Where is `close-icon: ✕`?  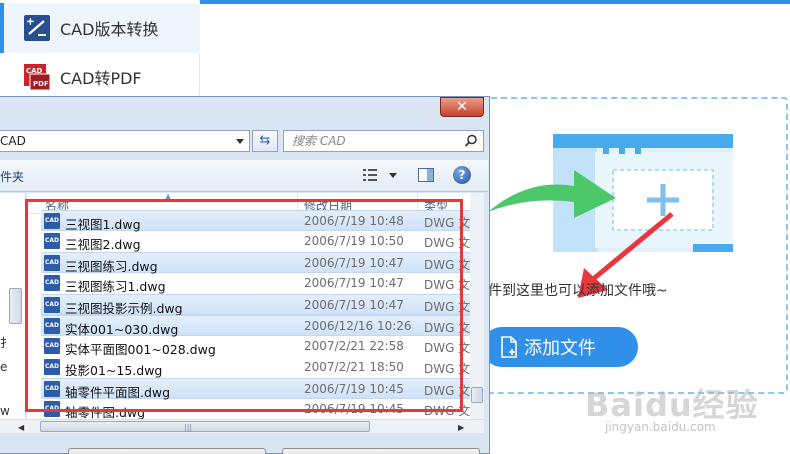
close-icon: ✕ is located at coordinates (462, 107).